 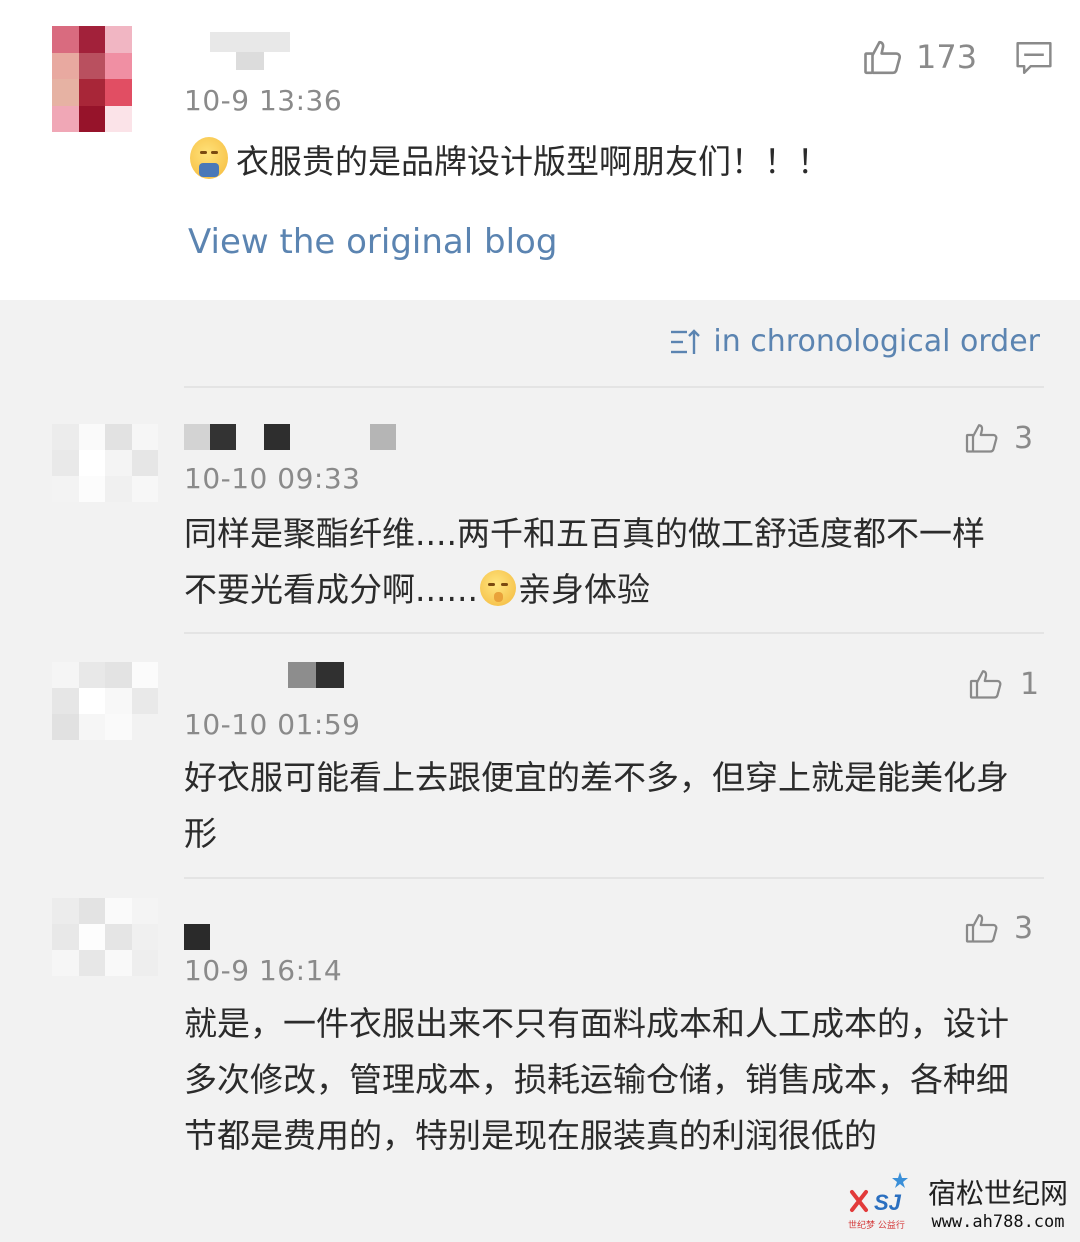 What do you see at coordinates (876, 1226) in the screenshot?
I see `watermark-logo-sub: 世纪梦 公益行` at bounding box center [876, 1226].